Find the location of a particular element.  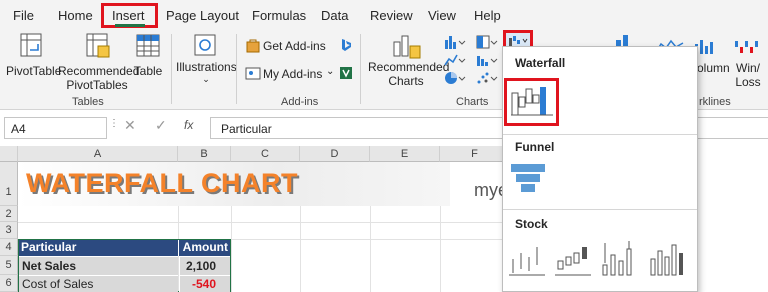

waterfall-icon is located at coordinates (532, 101).